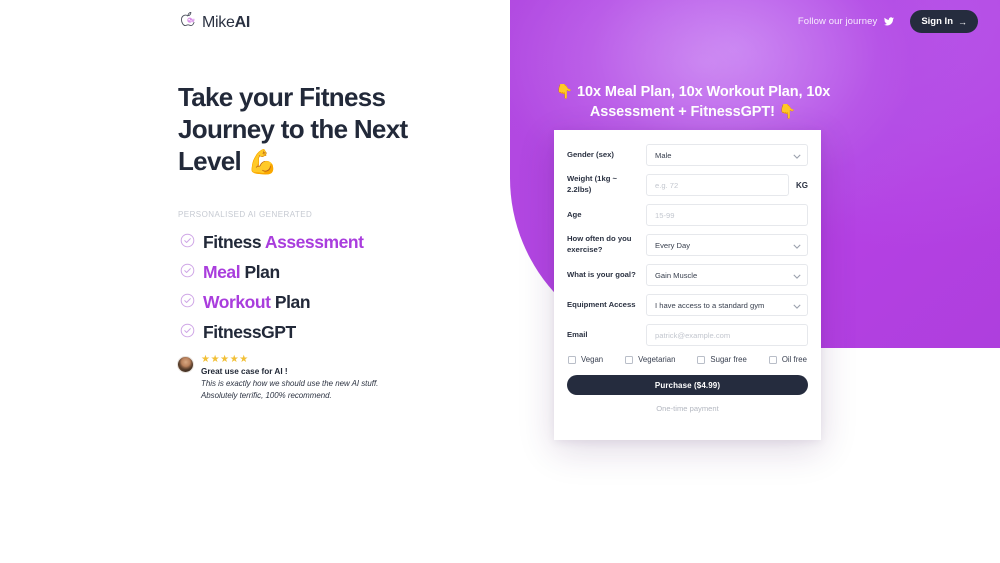 The image size is (1000, 563). What do you see at coordinates (663, 155) in the screenshot?
I see `gender-value: Male` at bounding box center [663, 155].